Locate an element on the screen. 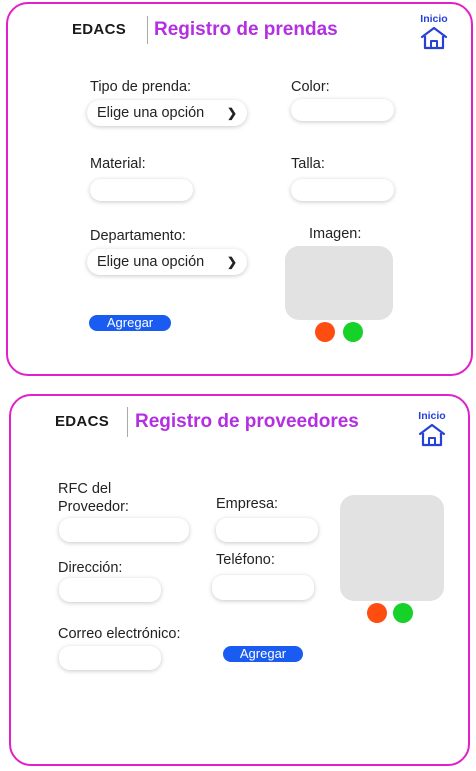 The width and height of the screenshot is (476, 771). imagen-label: Imagen: is located at coordinates (335, 234).